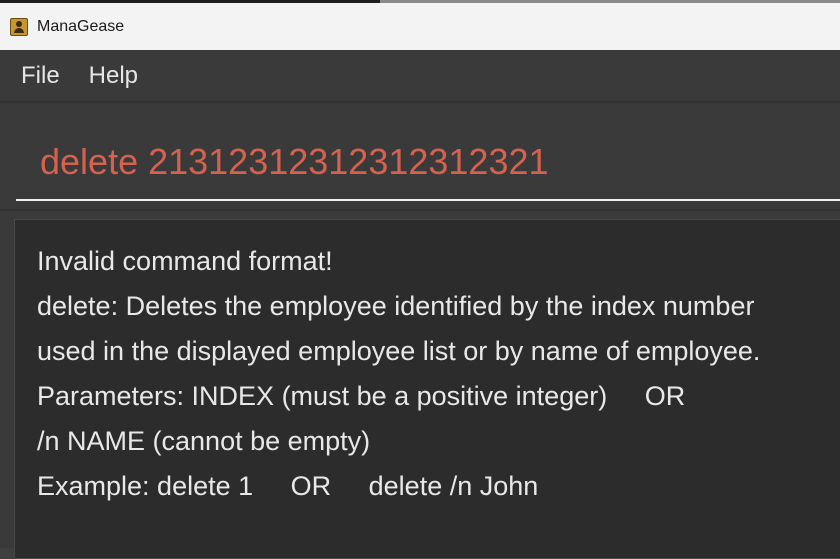 This screenshot has width=840, height=559. Describe the element at coordinates (420, 27) in the screenshot. I see `title-bar: ManaGease` at that location.